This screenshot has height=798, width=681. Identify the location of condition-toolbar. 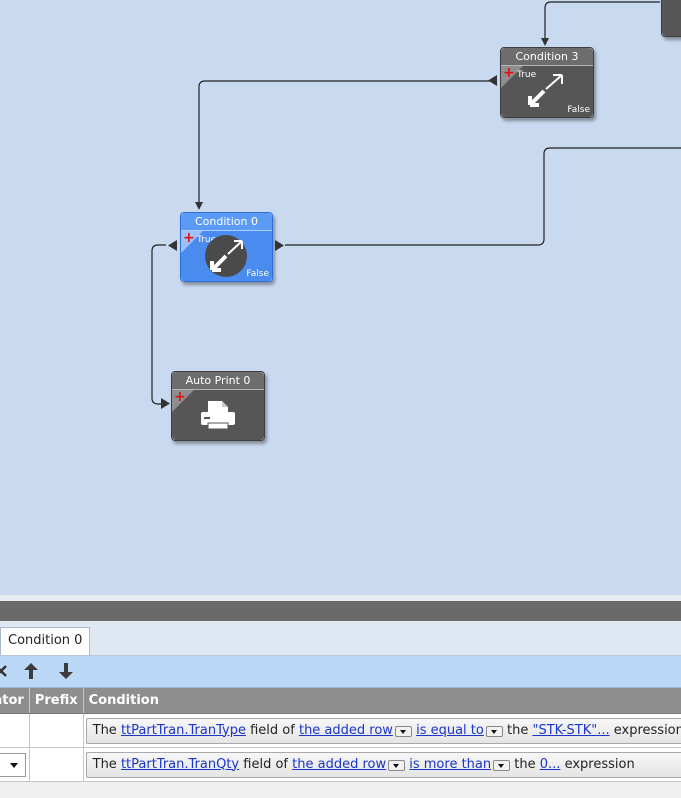
(340, 672).